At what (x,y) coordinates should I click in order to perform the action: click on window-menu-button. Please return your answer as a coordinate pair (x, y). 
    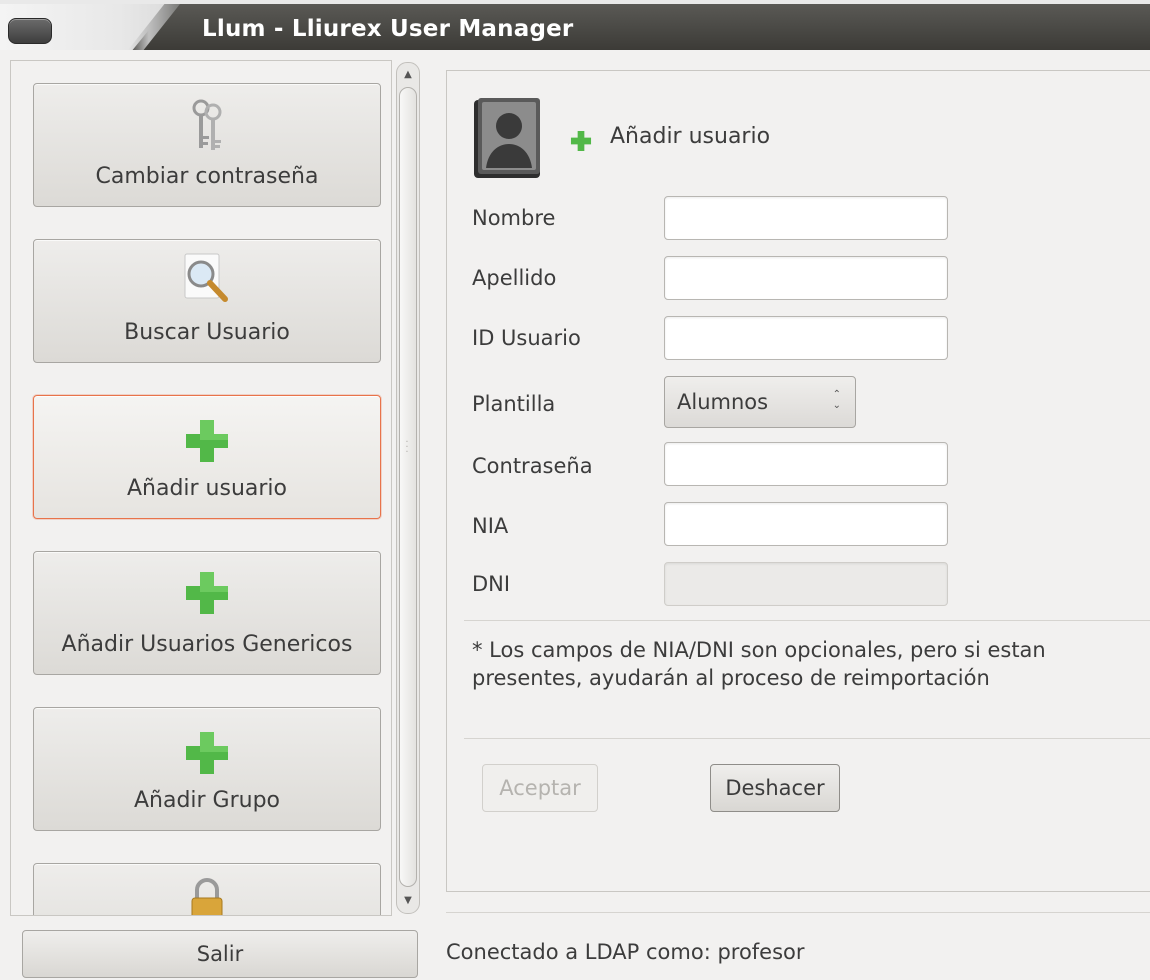
    Looking at the image, I should click on (30, 31).